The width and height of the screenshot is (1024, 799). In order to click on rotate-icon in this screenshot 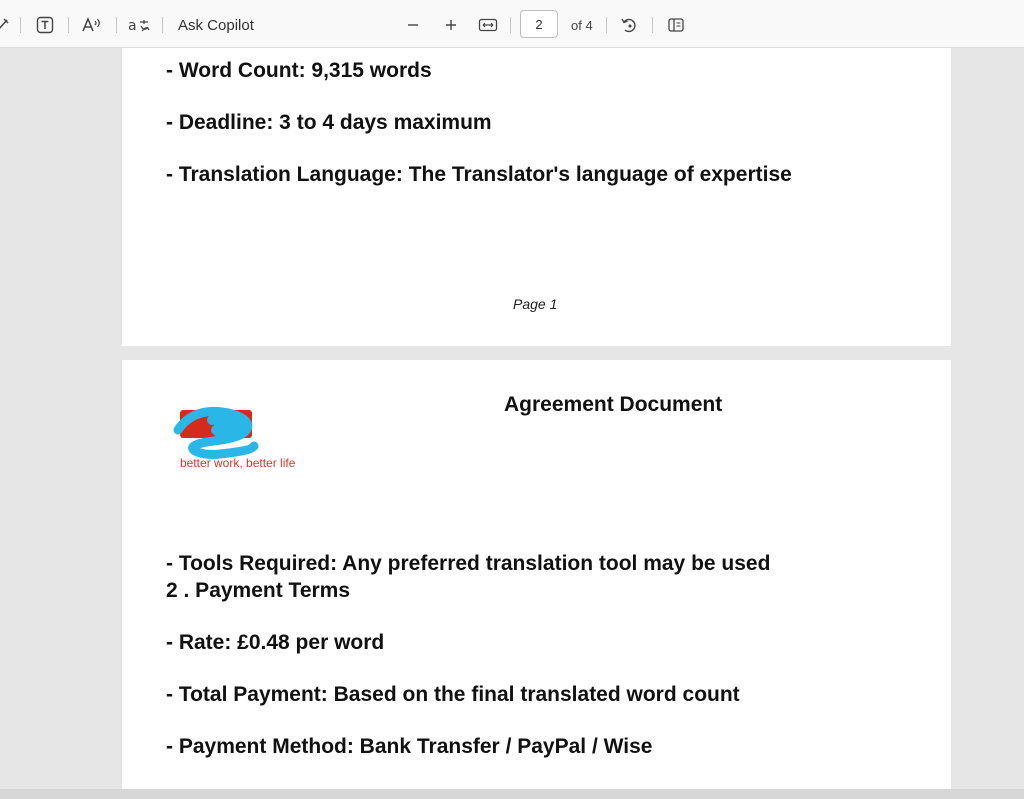, I will do `click(629, 25)`.